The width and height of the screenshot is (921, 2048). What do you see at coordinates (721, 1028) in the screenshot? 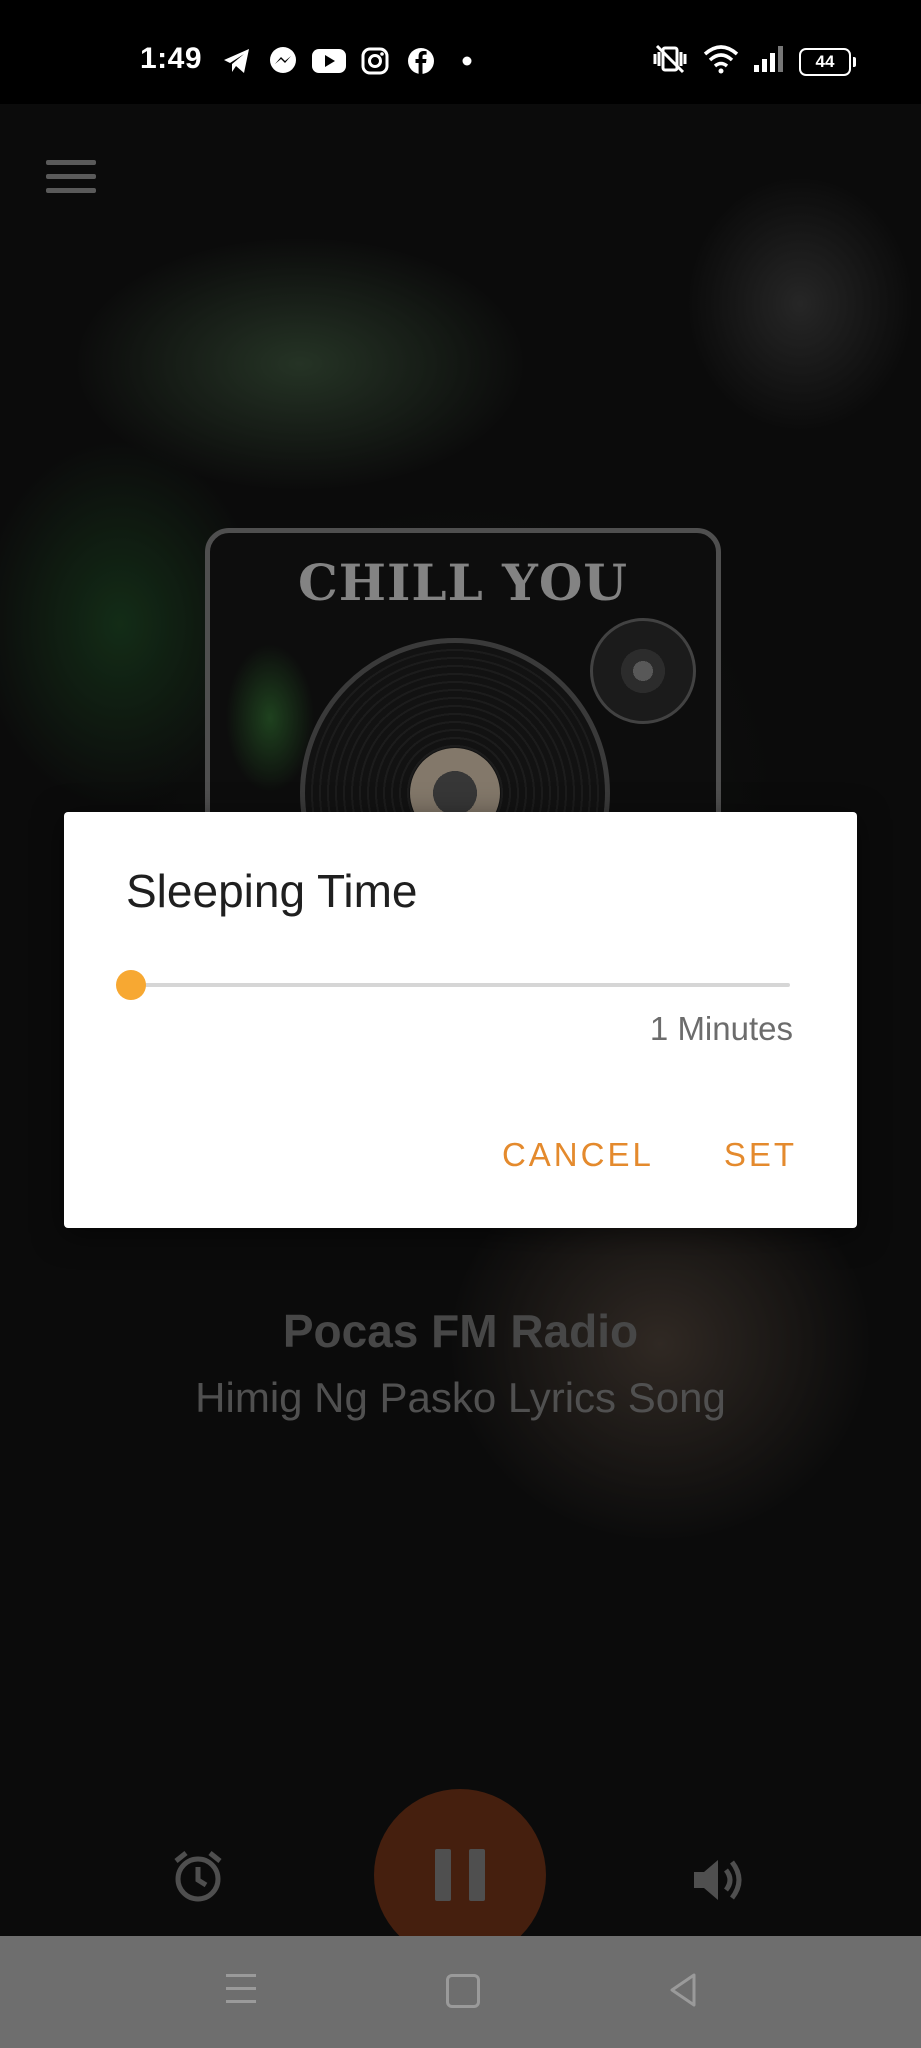
I see `slider-value-label: 1 Minutes` at bounding box center [721, 1028].